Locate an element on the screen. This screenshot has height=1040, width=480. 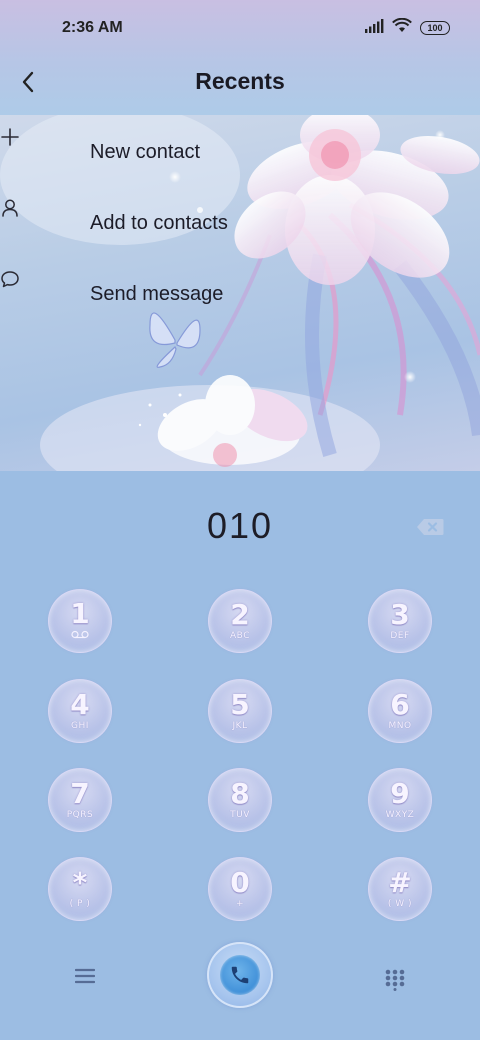
key-digit: 3 is located at coordinates (400, 614).